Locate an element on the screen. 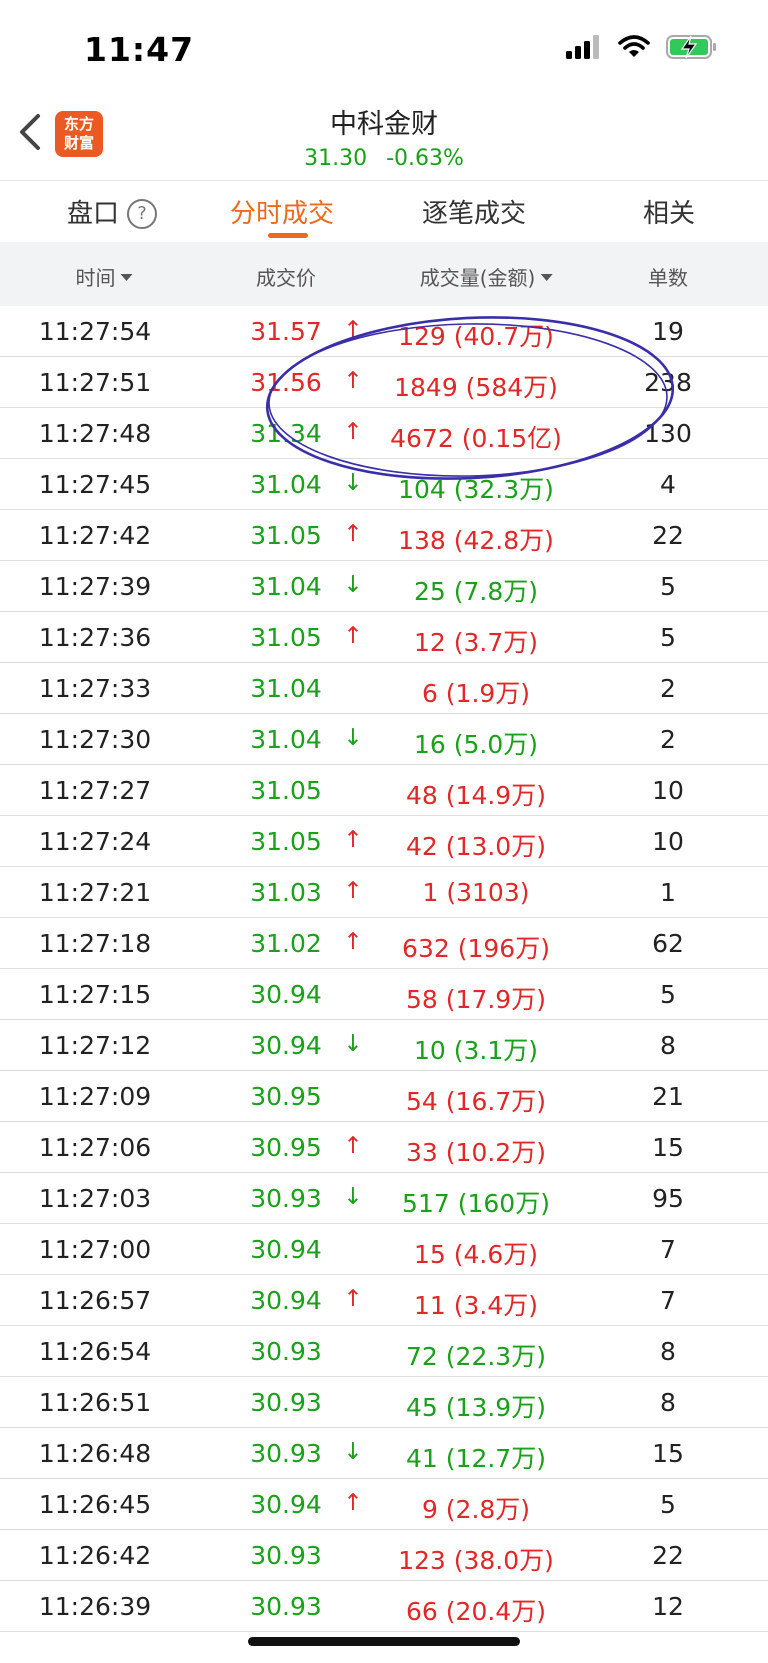 This screenshot has height=1663, width=768. trade-price: 30.95 is located at coordinates (286, 1096).